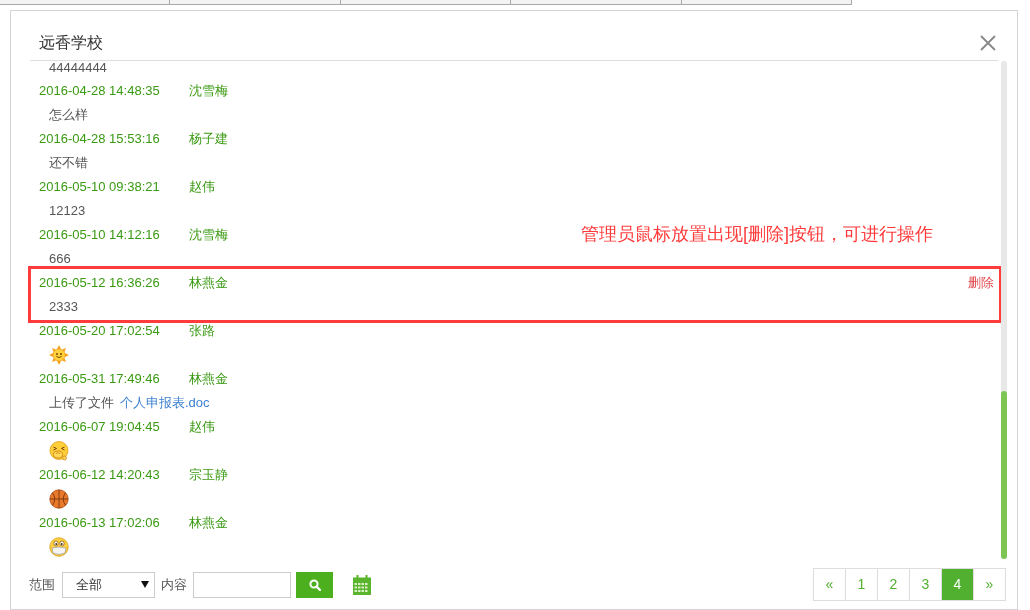  Describe the element at coordinates (67, 211) in the screenshot. I see `message-text: 12123` at that location.